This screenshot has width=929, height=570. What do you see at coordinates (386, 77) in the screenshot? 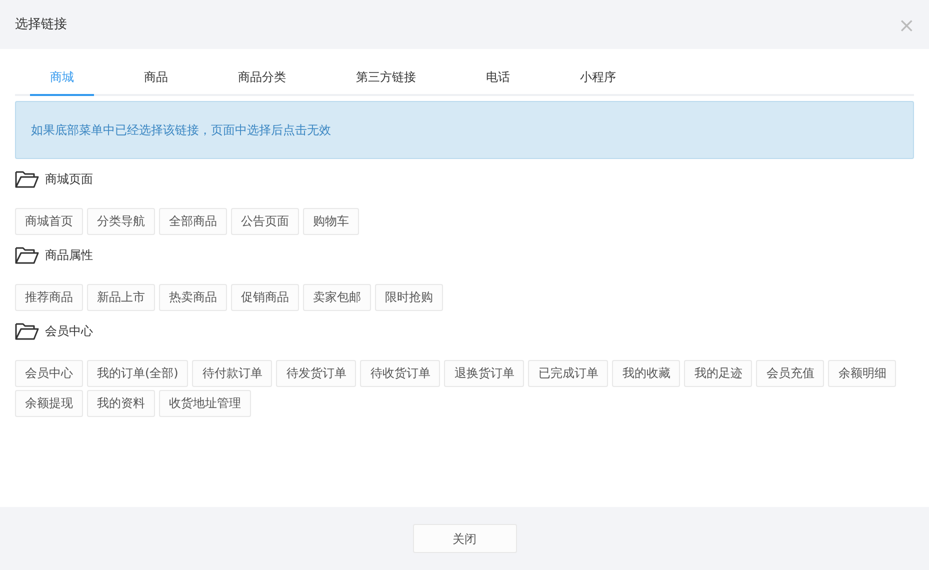
I see `tab: 第三方链接` at bounding box center [386, 77].